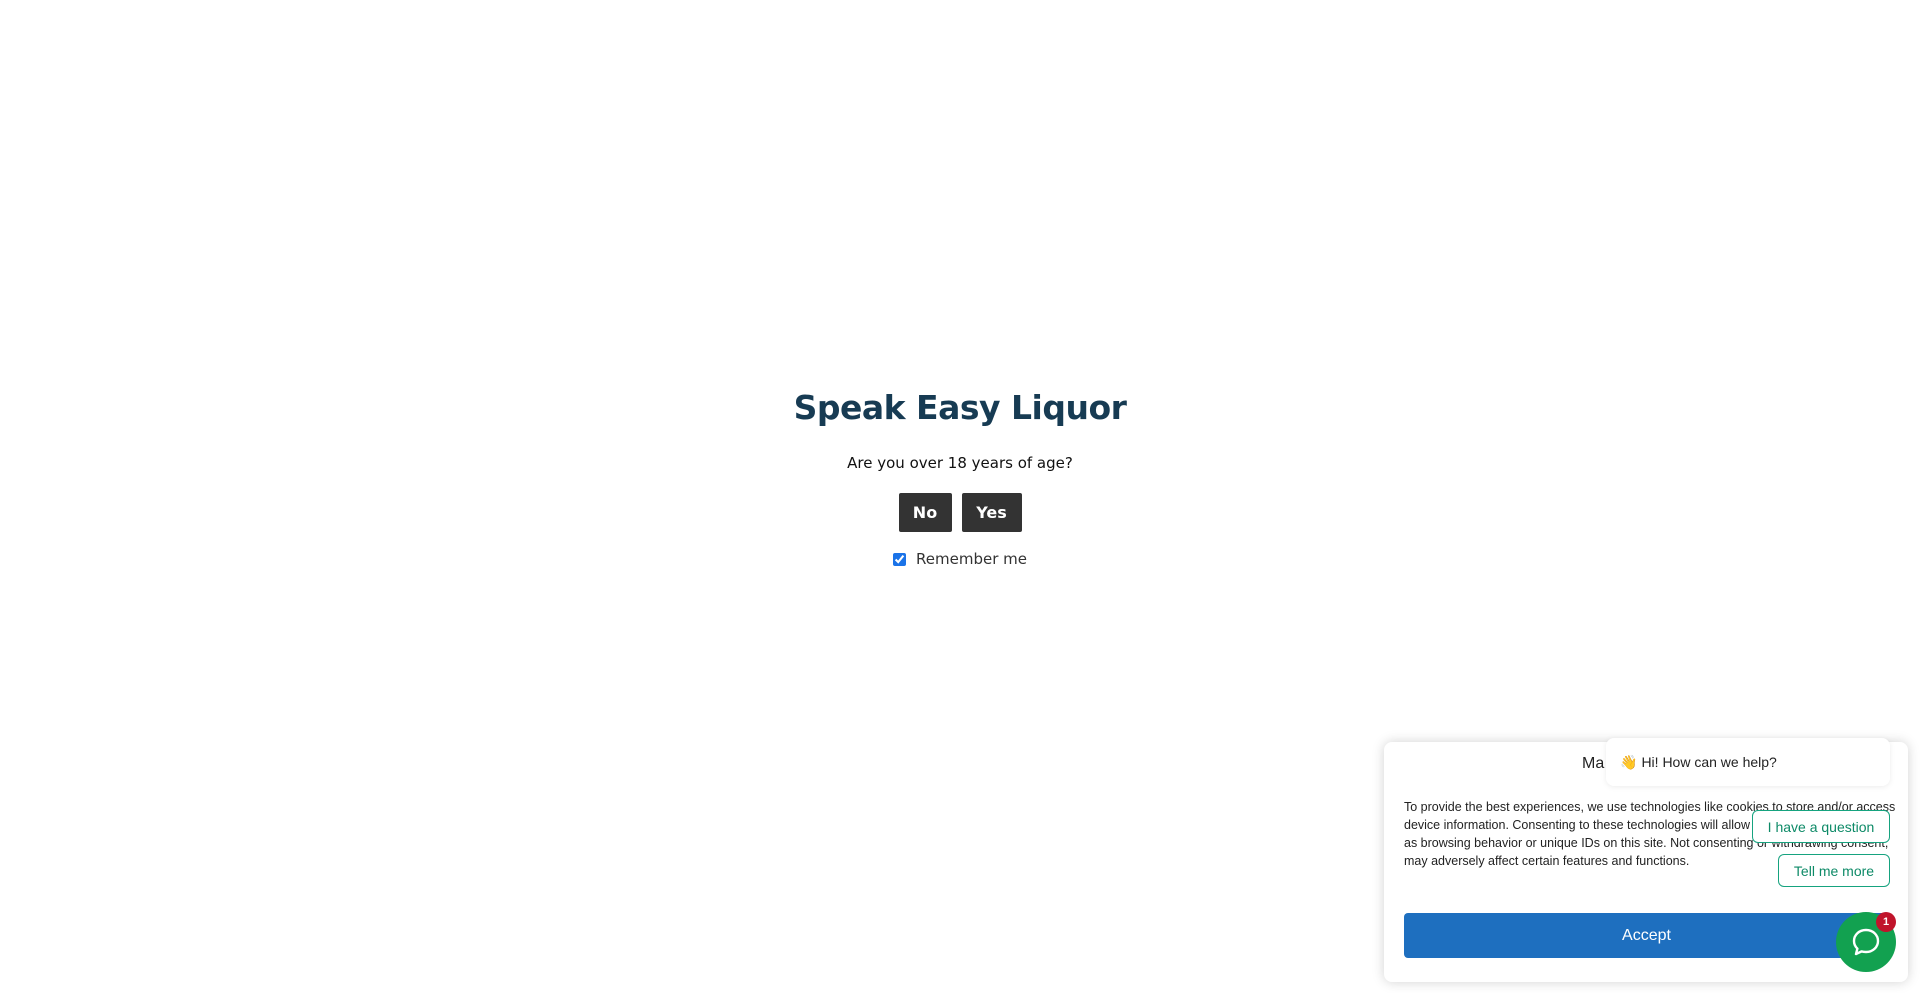  What do you see at coordinates (960, 407) in the screenshot?
I see `site-title: Speak Easy Liquor` at bounding box center [960, 407].